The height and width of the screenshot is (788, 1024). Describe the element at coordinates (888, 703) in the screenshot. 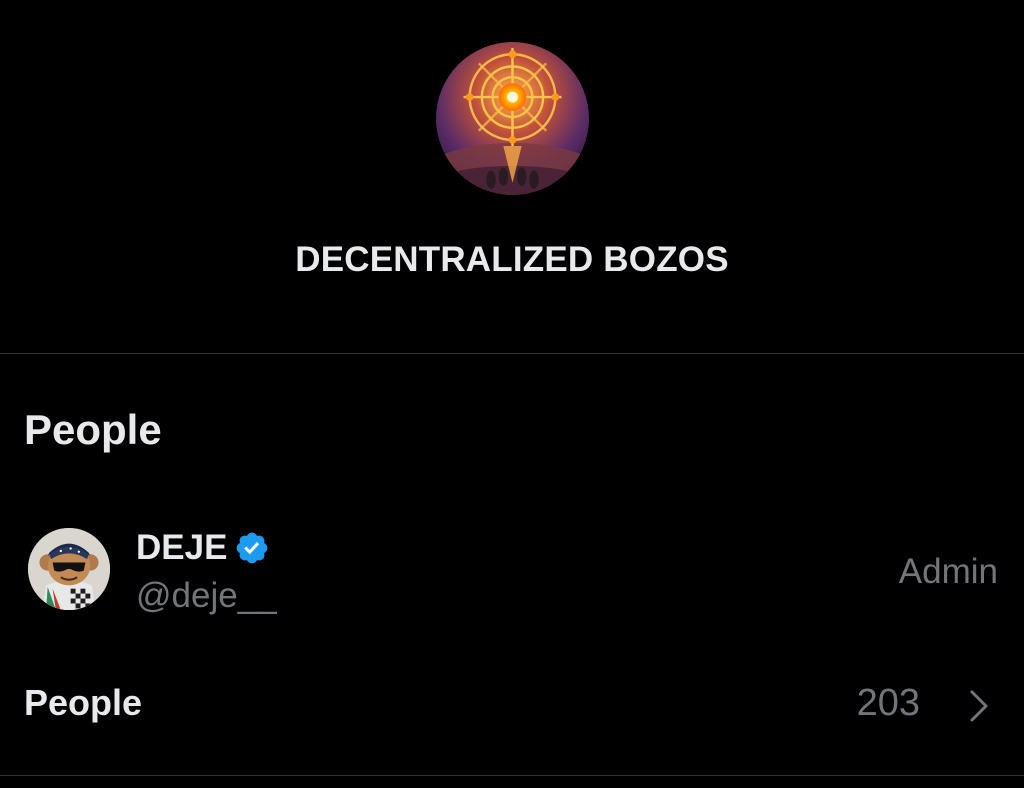

I see `people-count: 203` at that location.